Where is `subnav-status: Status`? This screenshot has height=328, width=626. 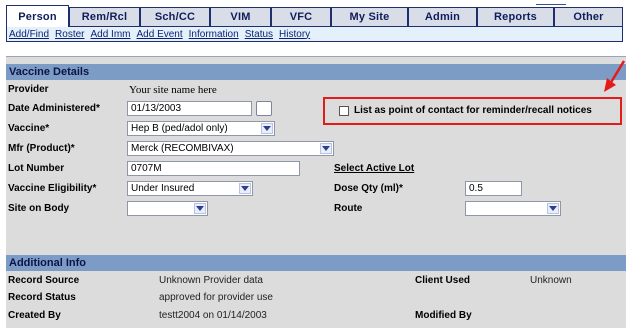
subnav-status: Status is located at coordinates (259, 34).